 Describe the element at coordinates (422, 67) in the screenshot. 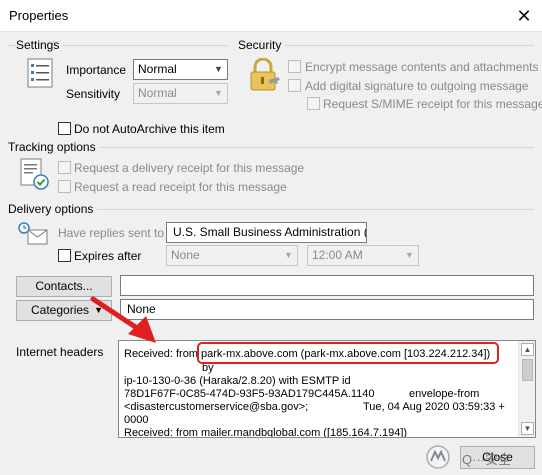

I see `encrypt-label: Encrypt message contents and attachments` at that location.